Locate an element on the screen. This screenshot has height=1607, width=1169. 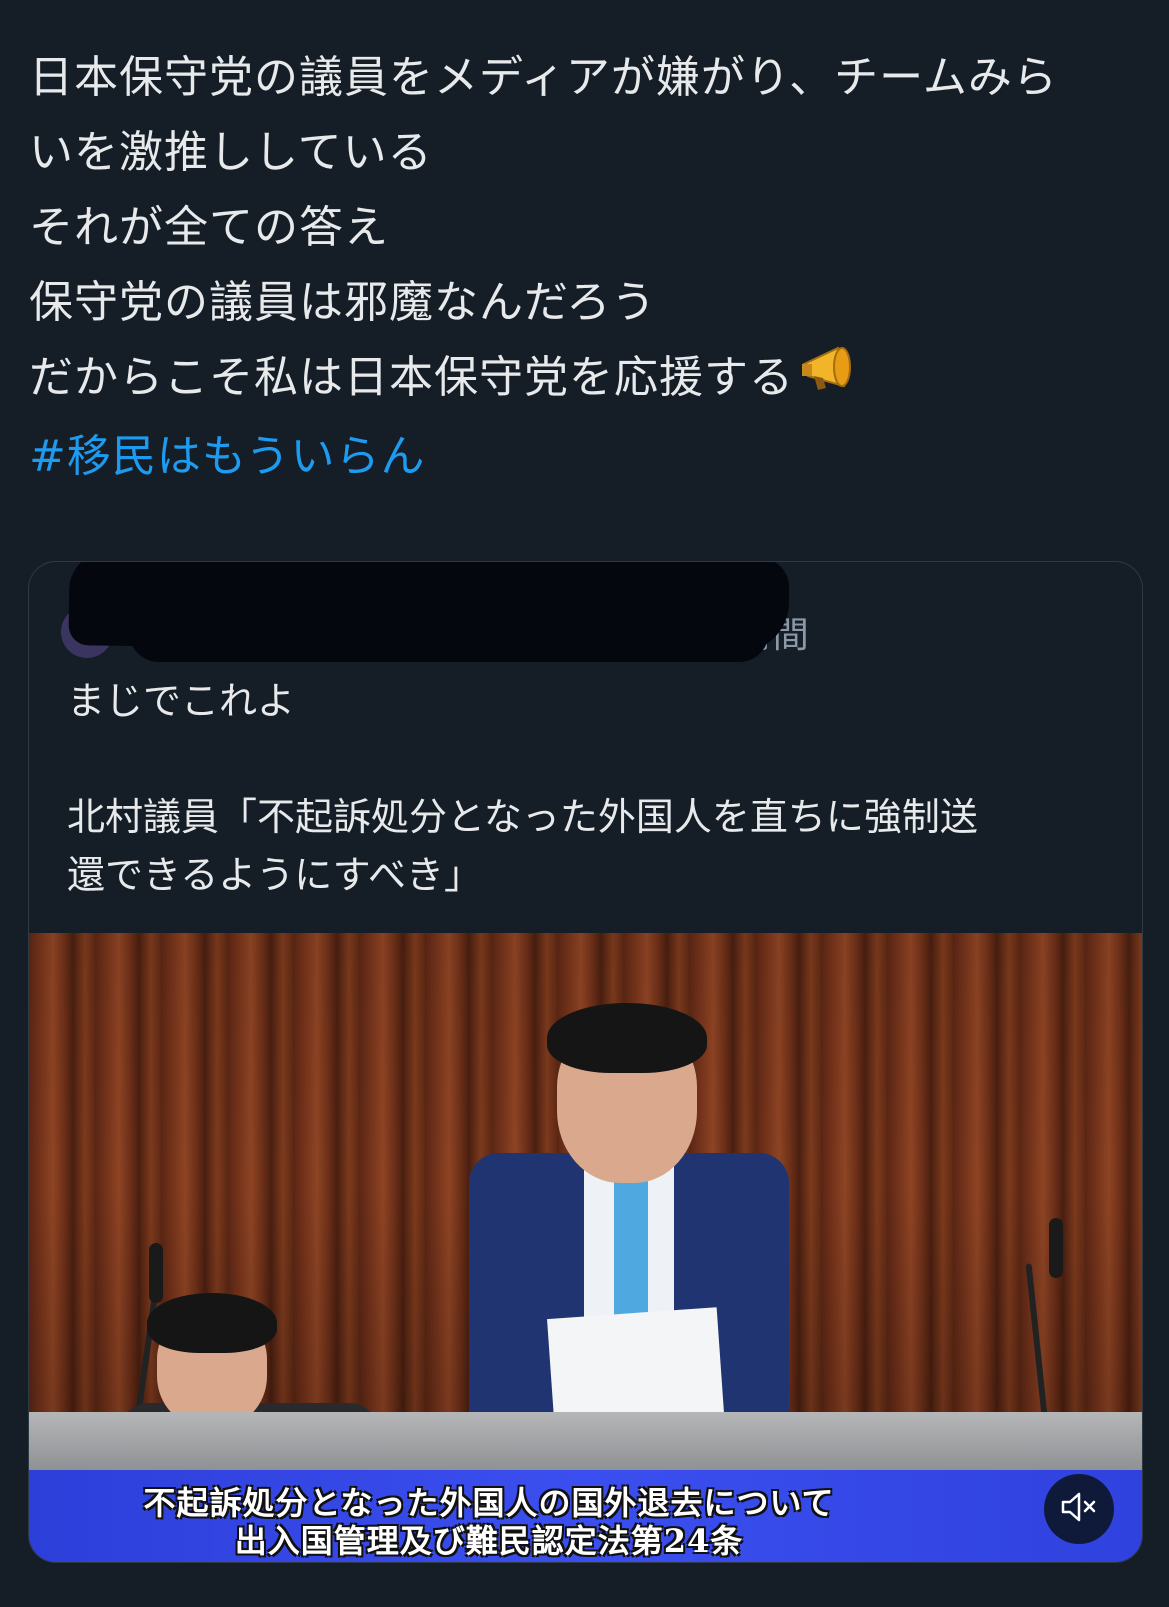
mute-icon is located at coordinates (1079, 1509).